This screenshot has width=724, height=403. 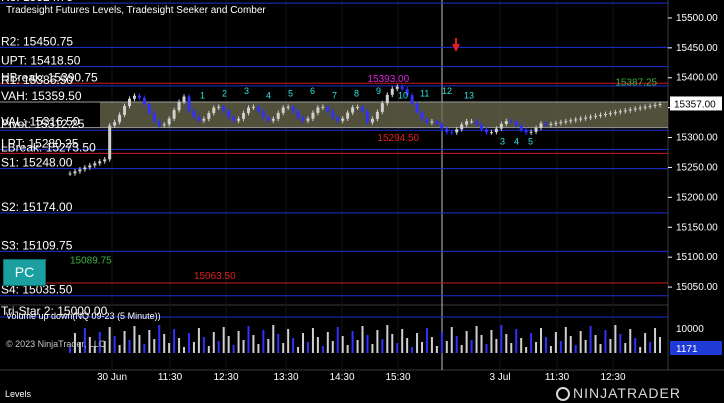 I want to click on price-tick-label: 15500.00, so click(x=697, y=18).